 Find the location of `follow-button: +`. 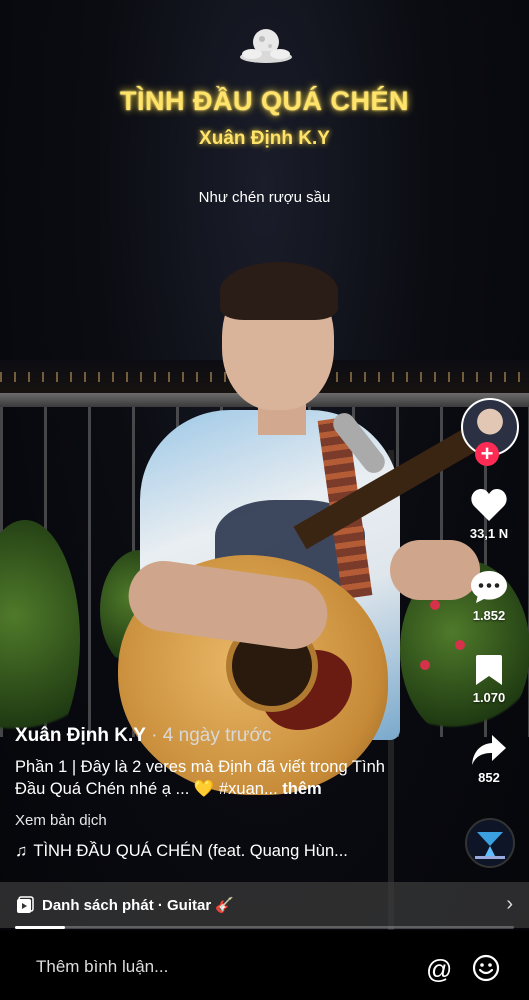

follow-button: + is located at coordinates (487, 454).